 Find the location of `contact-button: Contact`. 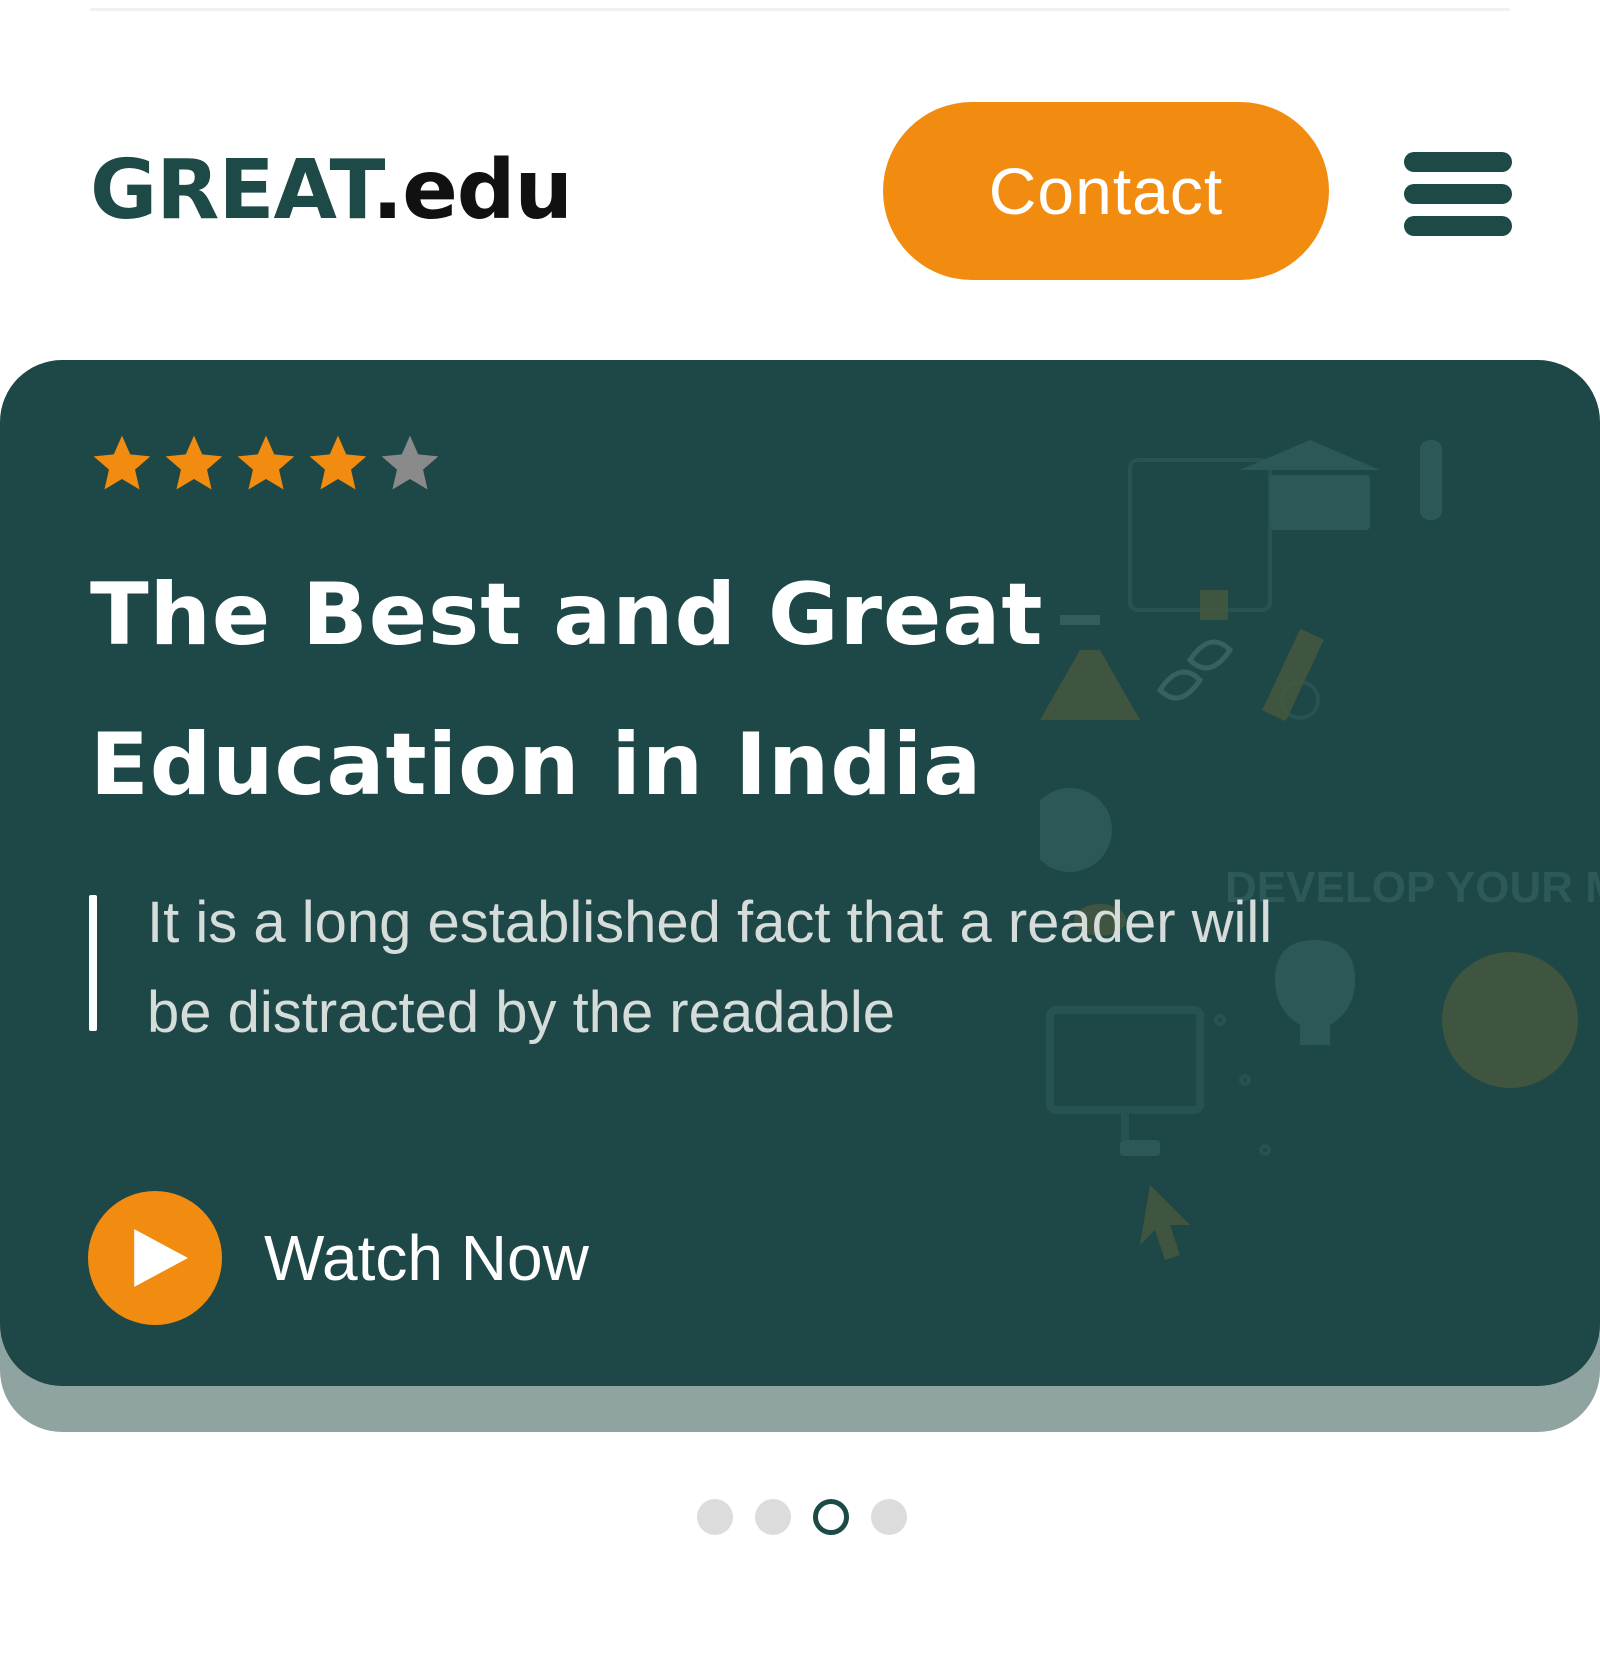

contact-button: Contact is located at coordinates (1106, 191).